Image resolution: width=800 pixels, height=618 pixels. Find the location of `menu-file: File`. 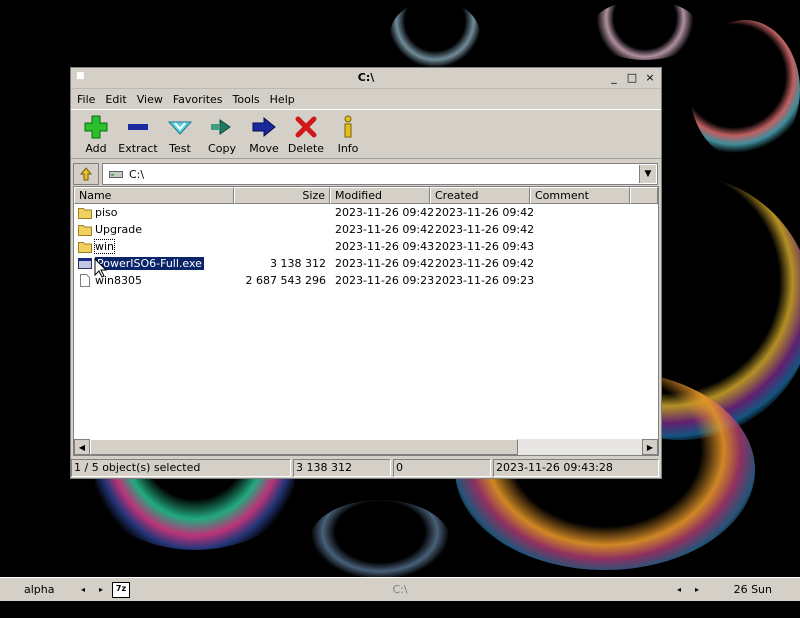

menu-file: File is located at coordinates (86, 99).